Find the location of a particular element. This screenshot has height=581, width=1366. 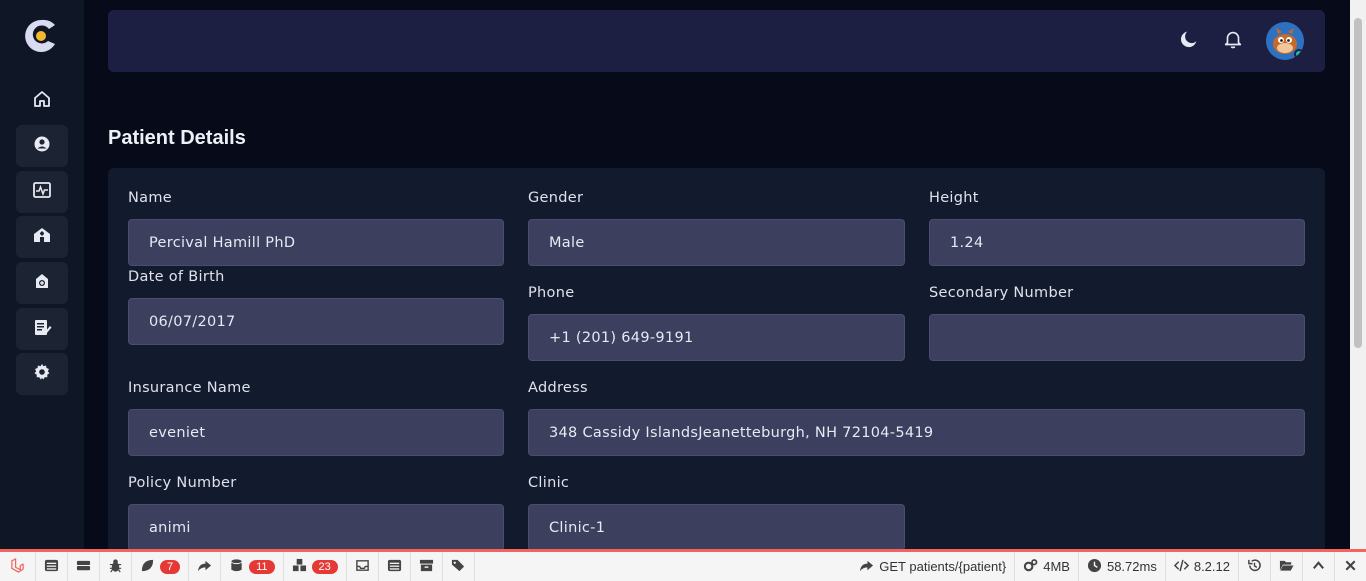

gender-label: Gender is located at coordinates (556, 198).